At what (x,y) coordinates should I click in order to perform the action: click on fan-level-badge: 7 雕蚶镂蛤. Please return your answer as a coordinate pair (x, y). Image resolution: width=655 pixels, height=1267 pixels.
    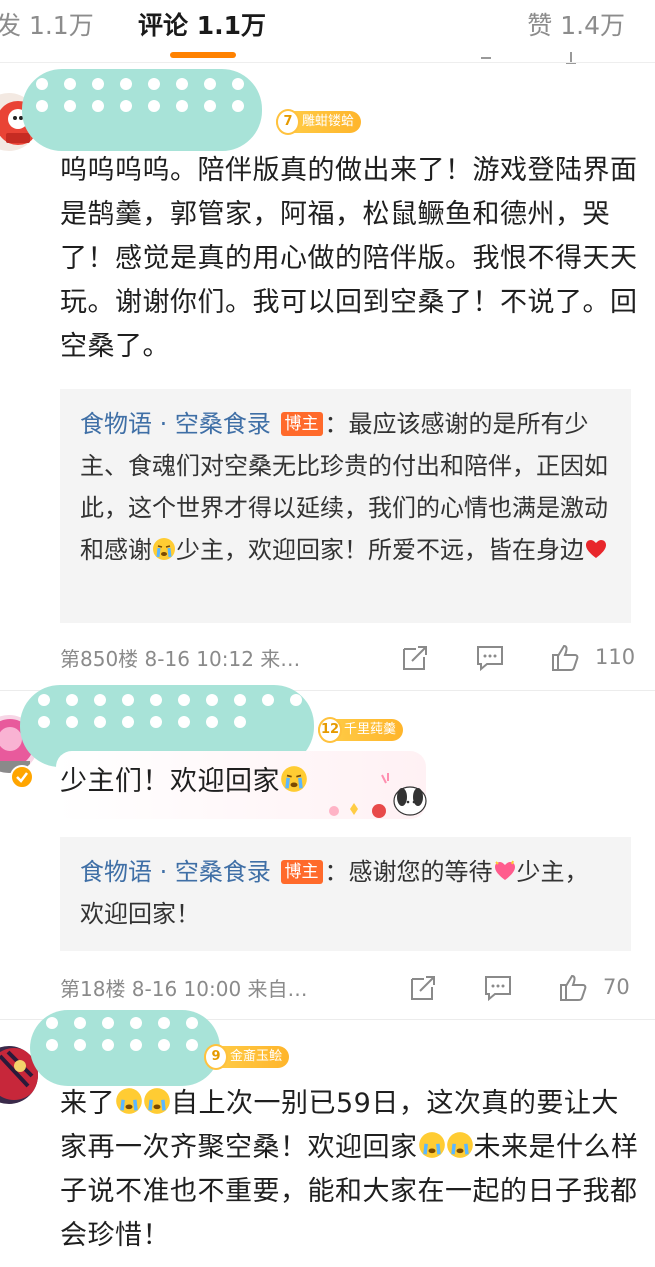
    Looking at the image, I should click on (319, 122).